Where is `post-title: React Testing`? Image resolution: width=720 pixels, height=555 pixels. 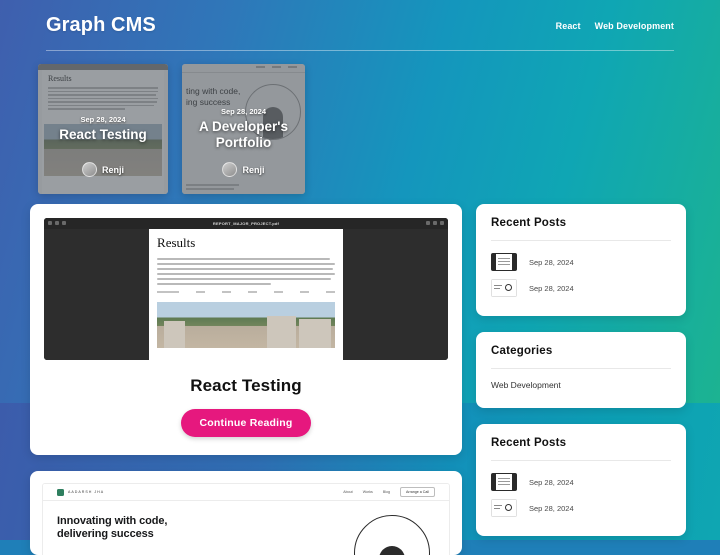
post-title: React Testing is located at coordinates (246, 385).